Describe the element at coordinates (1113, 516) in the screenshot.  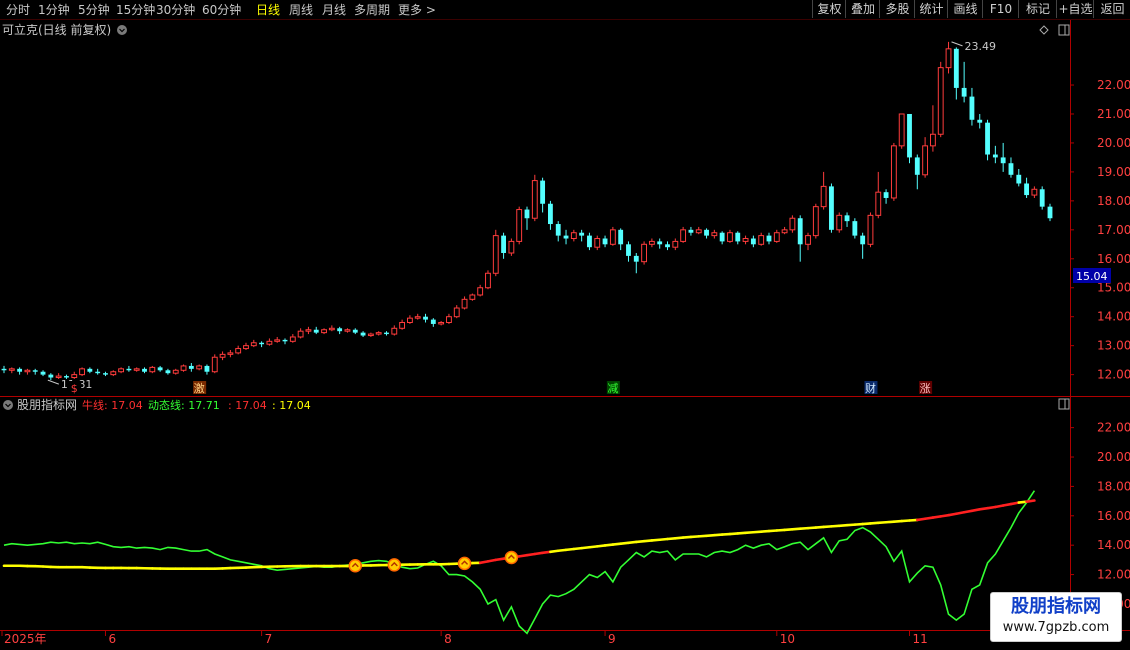
I see `sub-y-tick-label-3: 16.00` at that location.